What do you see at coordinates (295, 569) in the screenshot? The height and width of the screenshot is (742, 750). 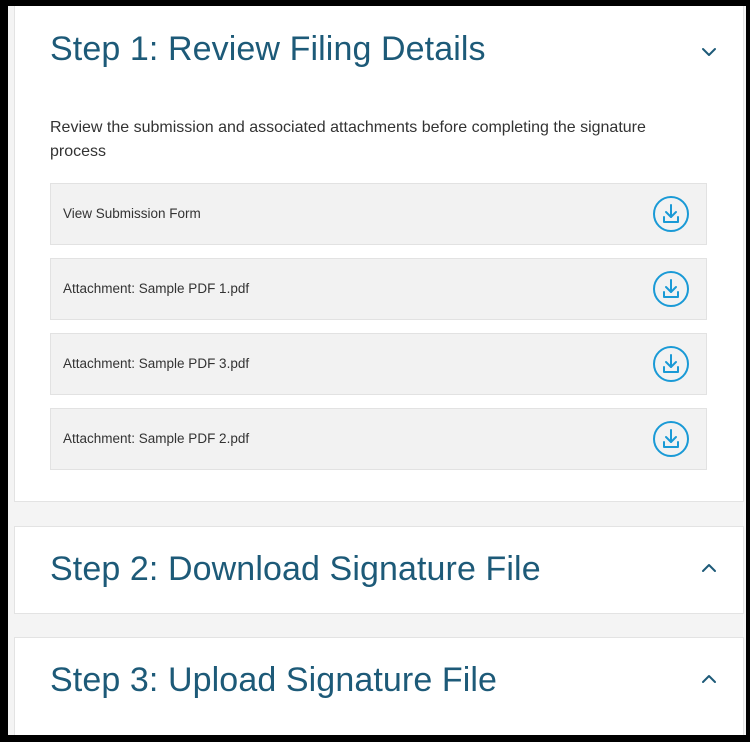 I see `step-2-title: Step 2: Download Signature File` at bounding box center [295, 569].